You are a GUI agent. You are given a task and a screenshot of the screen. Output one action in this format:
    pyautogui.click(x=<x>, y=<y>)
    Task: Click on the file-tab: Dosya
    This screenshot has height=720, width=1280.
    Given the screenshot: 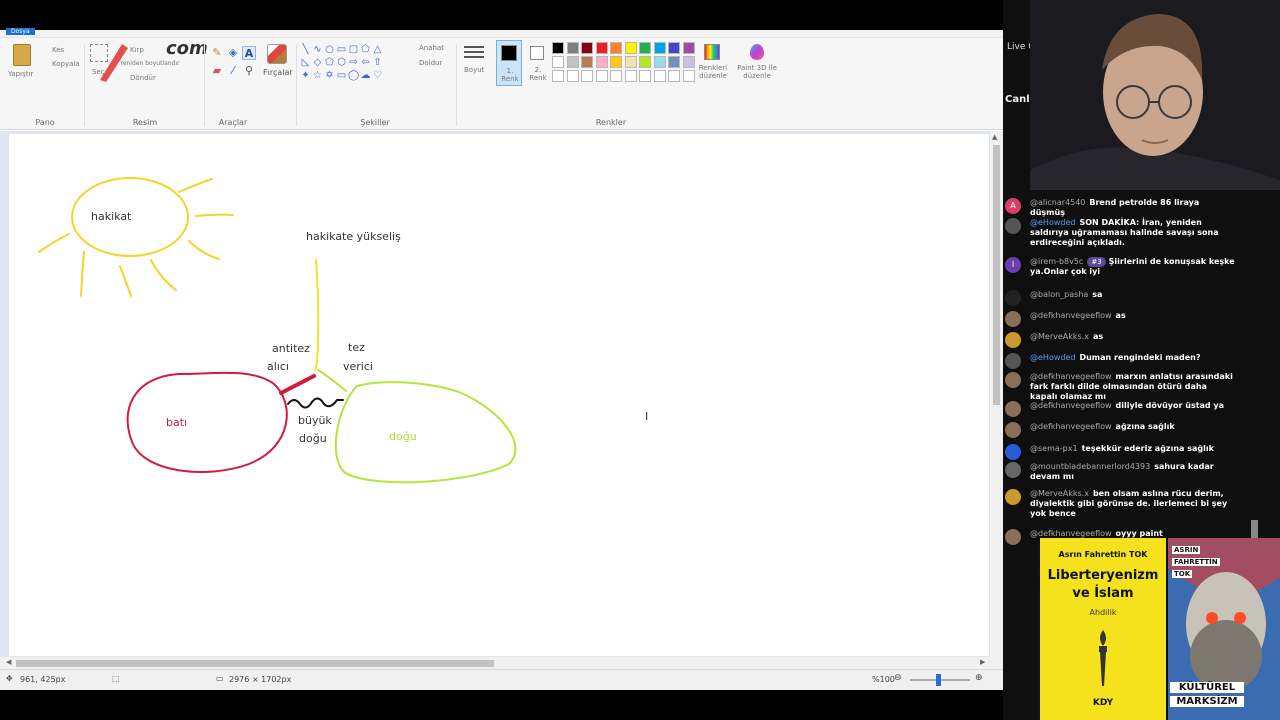 What is the action you would take?
    pyautogui.click(x=20, y=31)
    